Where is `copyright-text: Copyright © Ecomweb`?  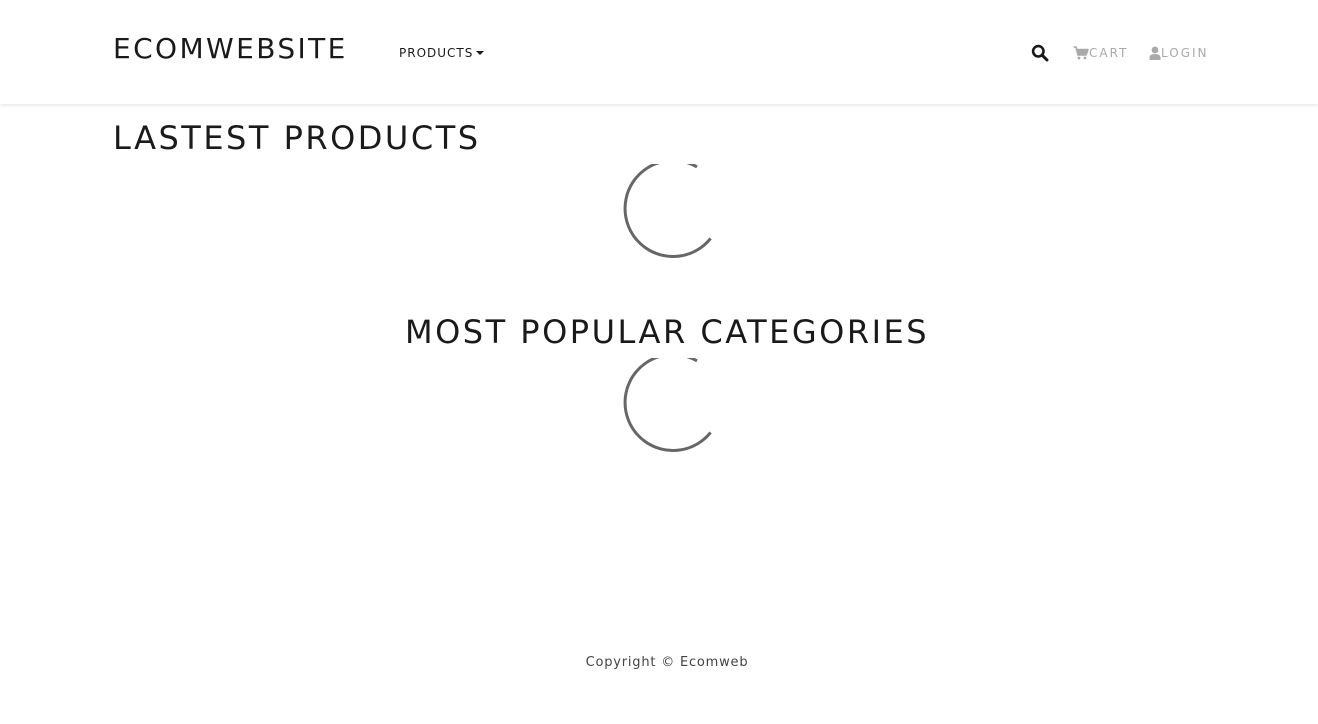
copyright-text: Copyright © Ecomweb is located at coordinates (667, 662).